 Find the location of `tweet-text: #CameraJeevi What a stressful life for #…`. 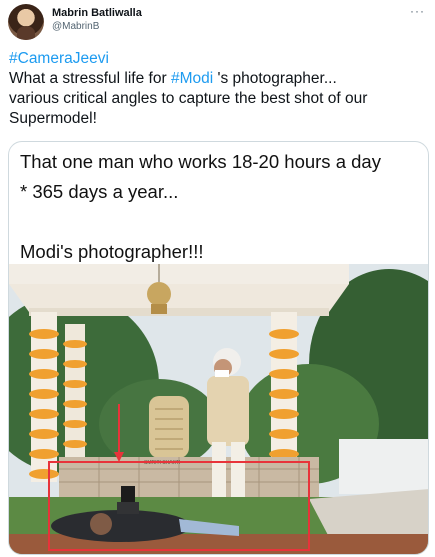

tweet-text: #CameraJeevi What a stressful life for #… is located at coordinates (219, 89).